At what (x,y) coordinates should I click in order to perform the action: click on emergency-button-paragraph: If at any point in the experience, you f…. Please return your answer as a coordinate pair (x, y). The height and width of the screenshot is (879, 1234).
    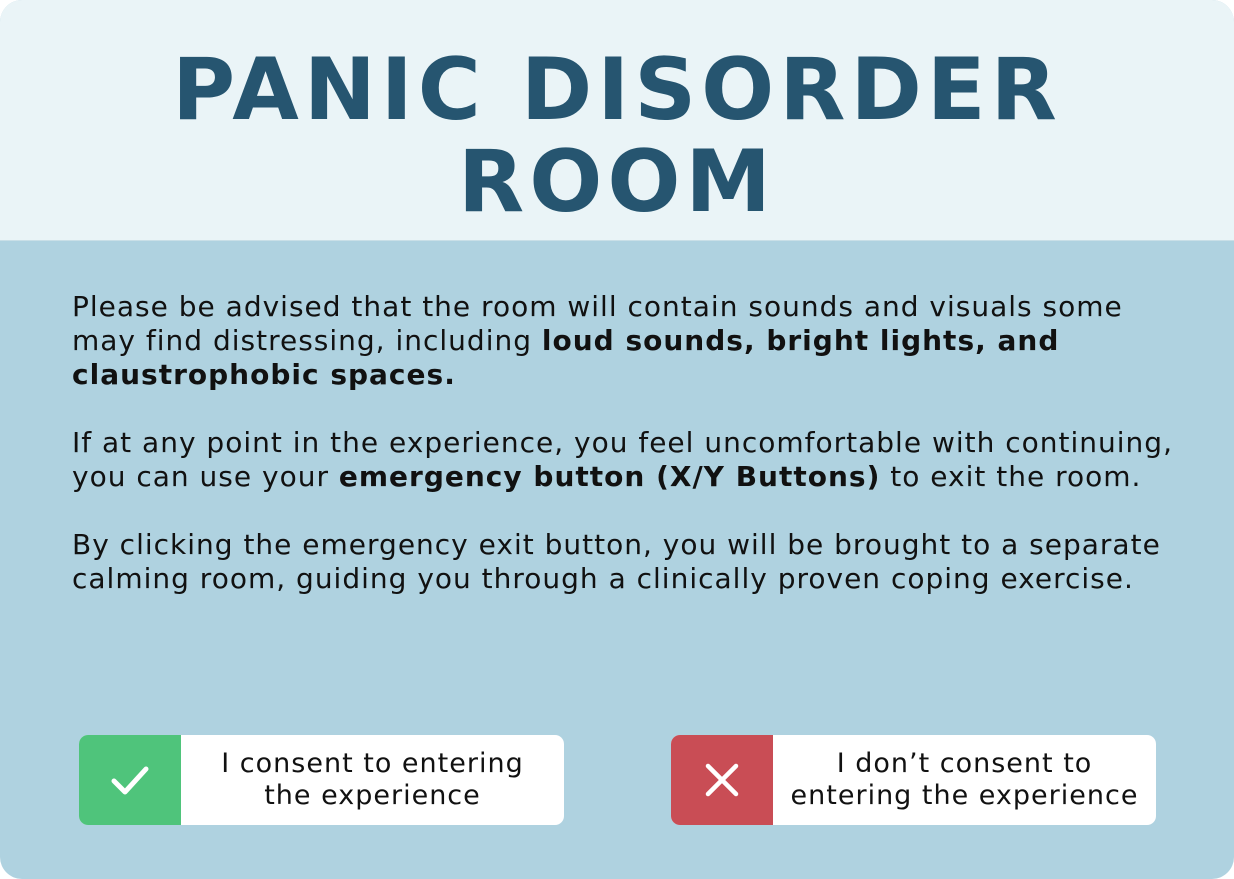
    Looking at the image, I should click on (627, 460).